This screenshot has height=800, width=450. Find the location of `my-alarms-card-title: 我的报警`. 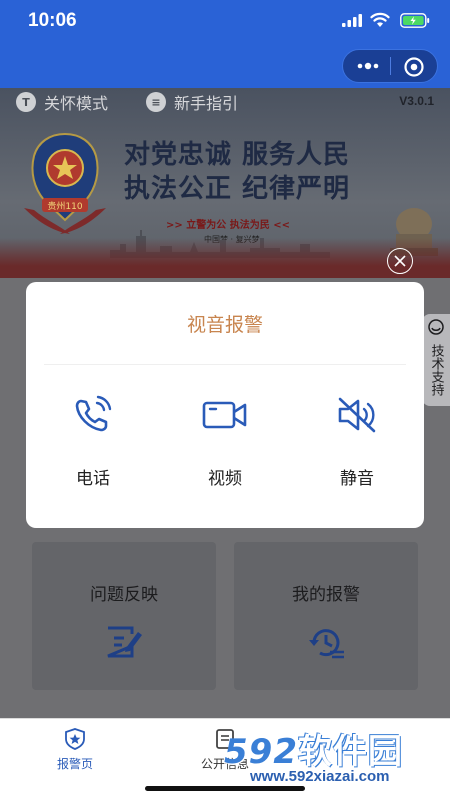

my-alarms-card-title: 我的报警 is located at coordinates (326, 595).